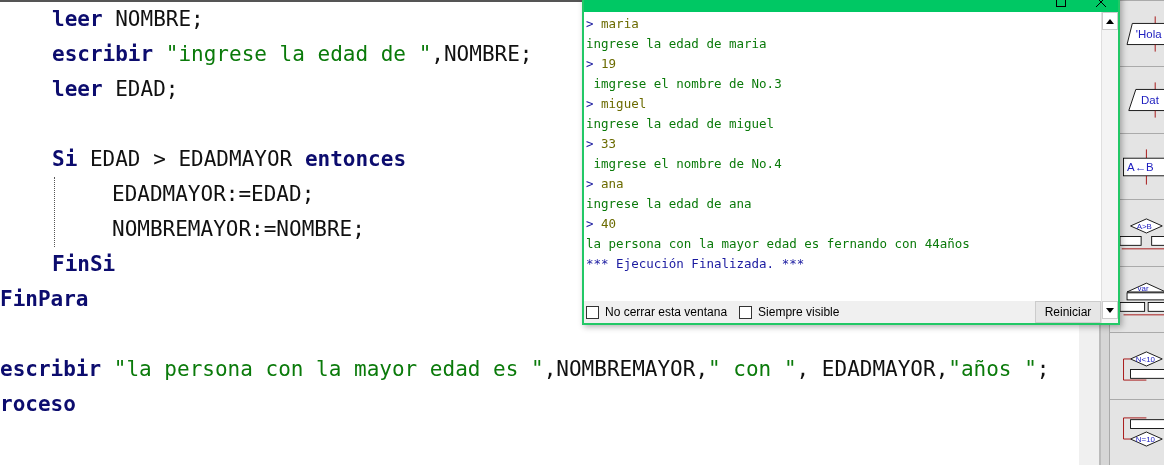  Describe the element at coordinates (1142, 100) in the screenshot. I see `flowchart-shape-drawing: Dat` at that location.